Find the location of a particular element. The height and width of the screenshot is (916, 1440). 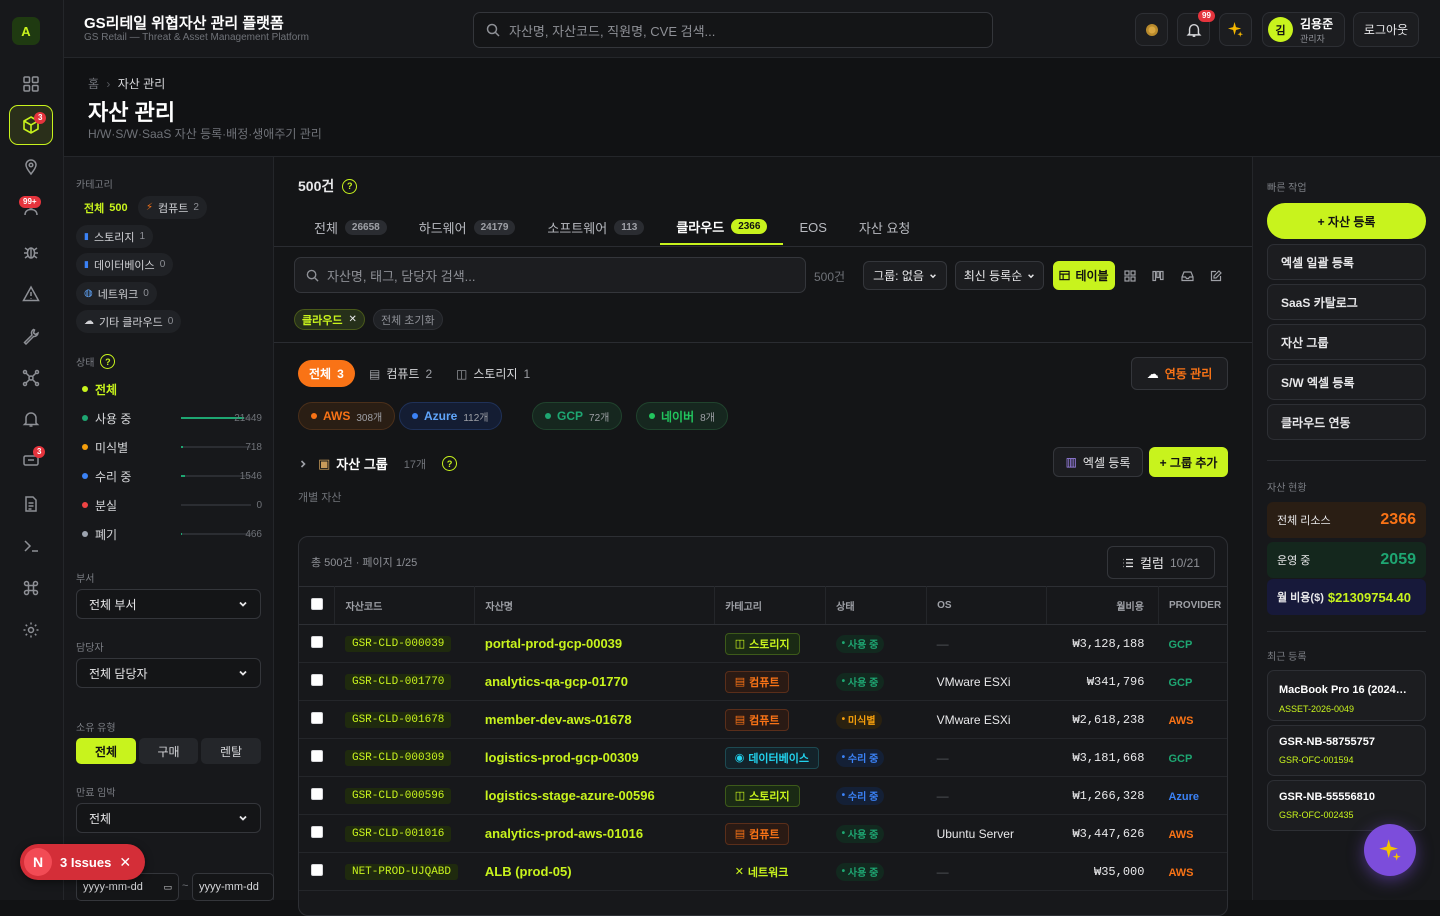

expiry-select: 전체 is located at coordinates (168, 818).